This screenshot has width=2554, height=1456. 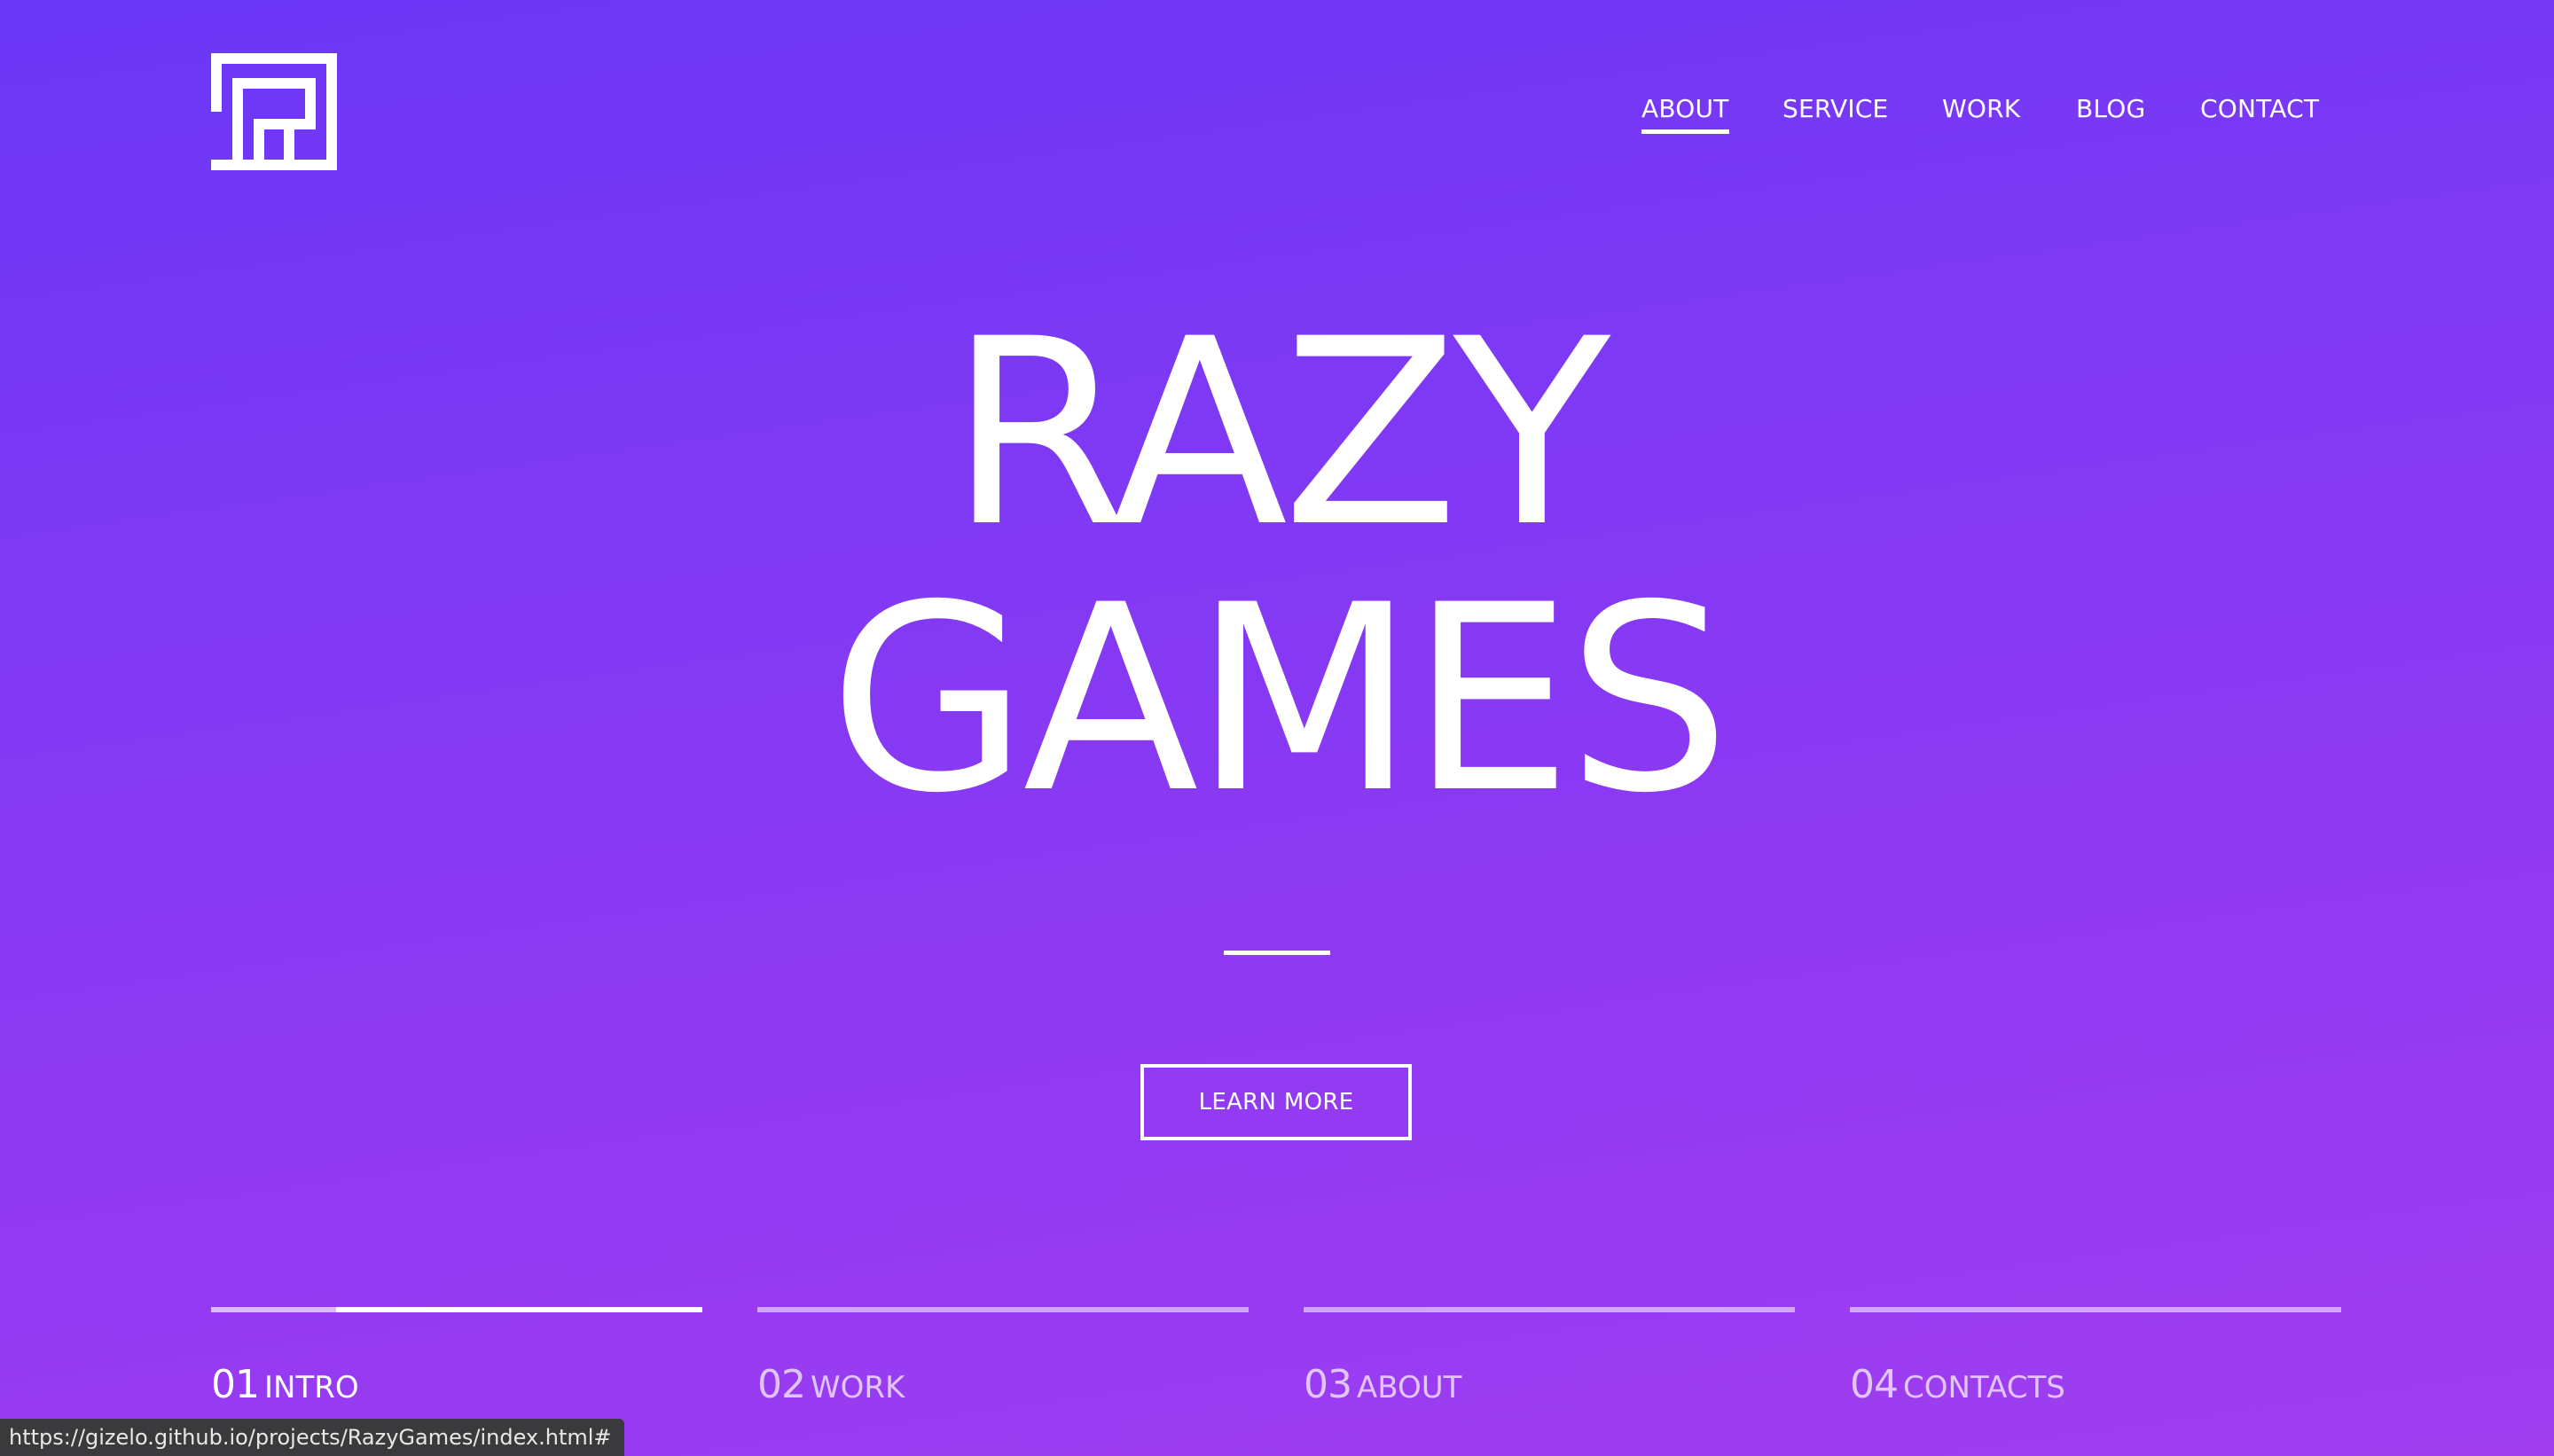 I want to click on section-tab-intro: 01 INTRO, so click(x=456, y=1357).